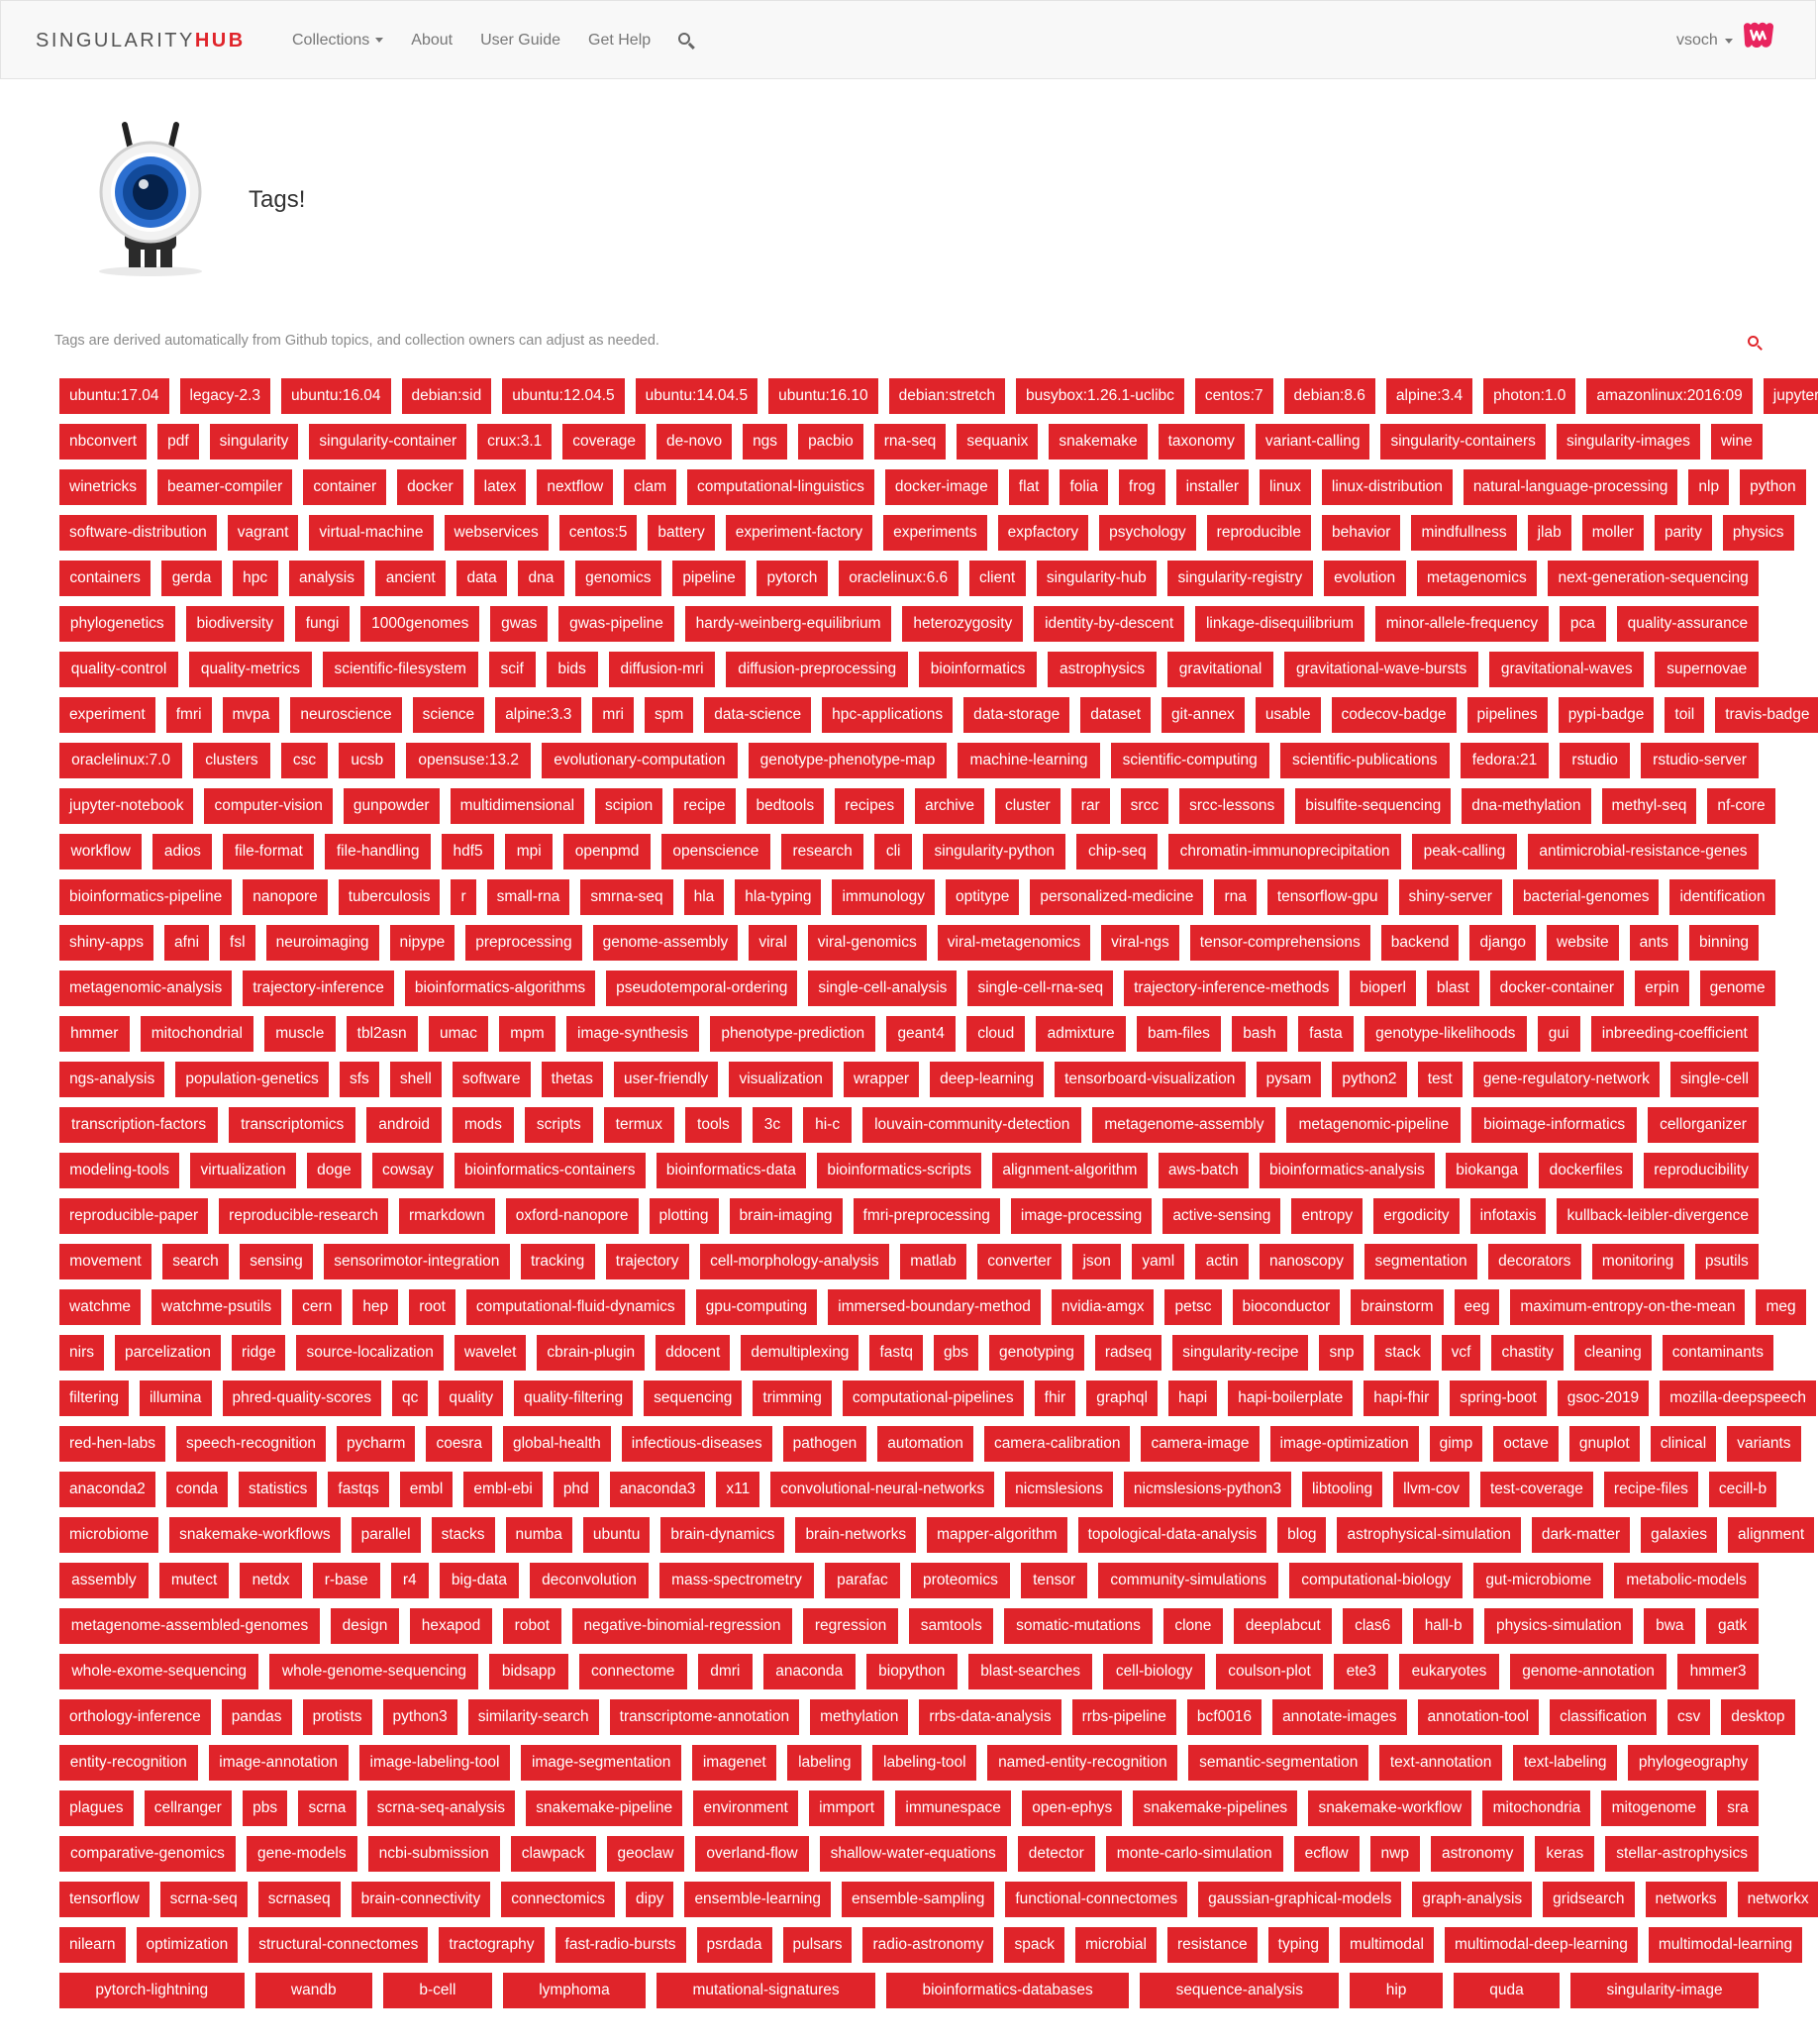 This screenshot has width=1818, height=2044. What do you see at coordinates (978, 669) in the screenshot?
I see `tag-button: bioinformatics` at bounding box center [978, 669].